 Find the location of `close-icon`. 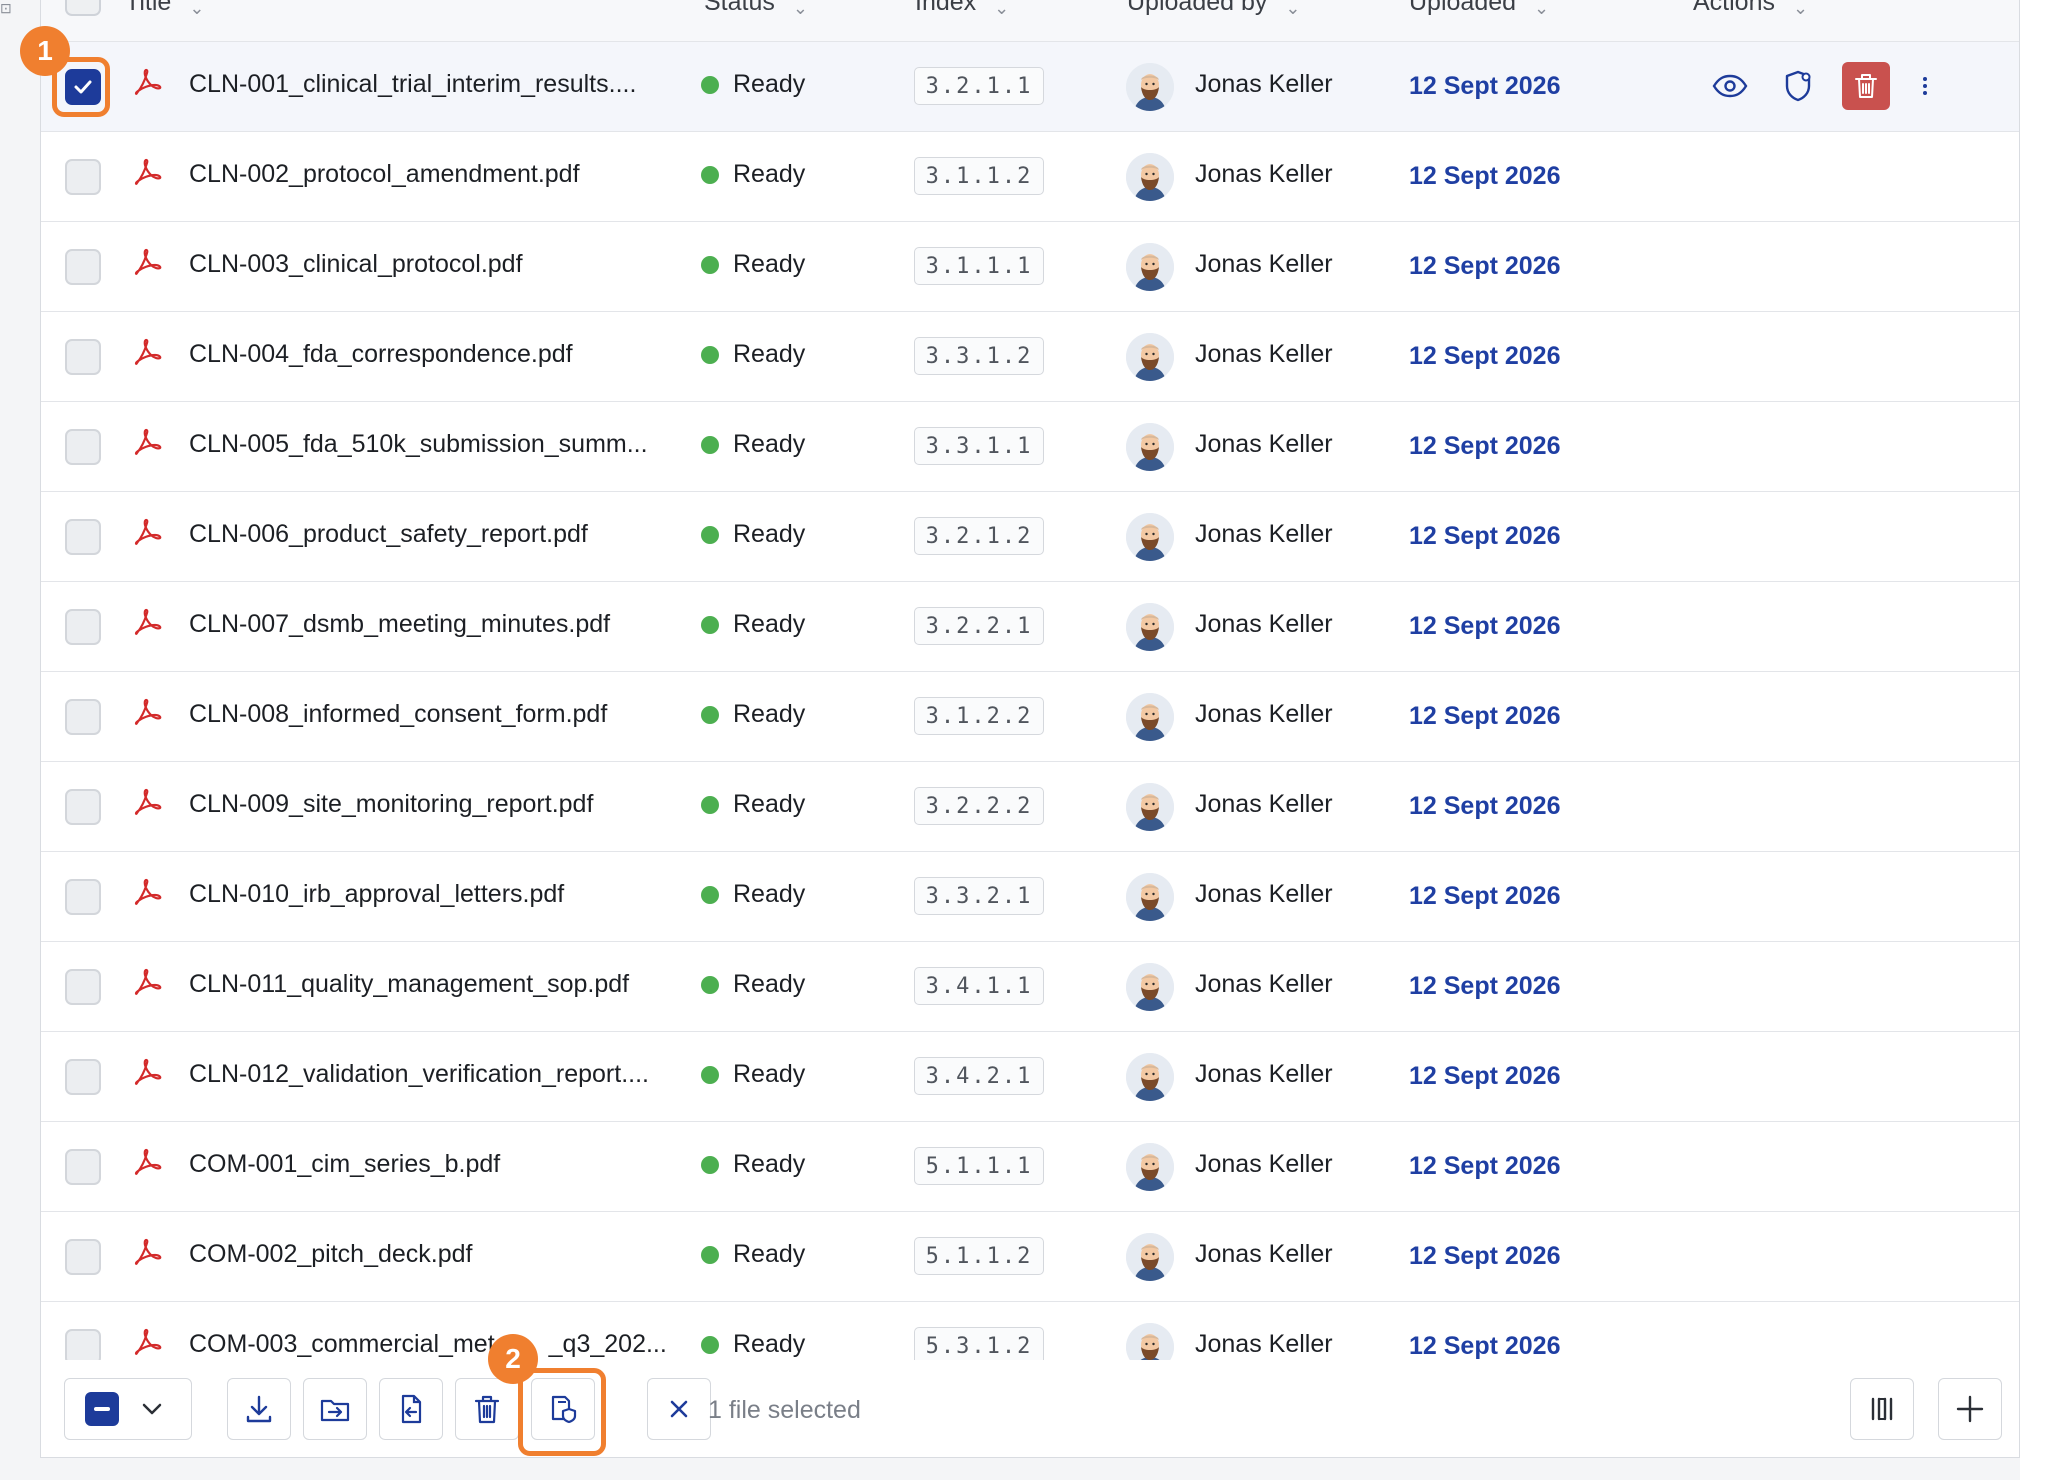

close-icon is located at coordinates (679, 1409).